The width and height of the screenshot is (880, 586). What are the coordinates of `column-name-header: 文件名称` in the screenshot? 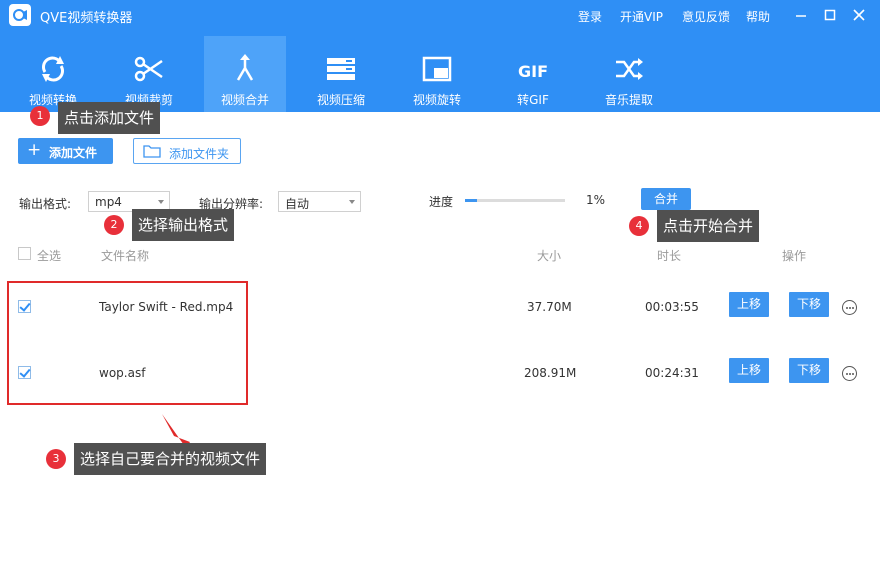 It's located at (125, 256).